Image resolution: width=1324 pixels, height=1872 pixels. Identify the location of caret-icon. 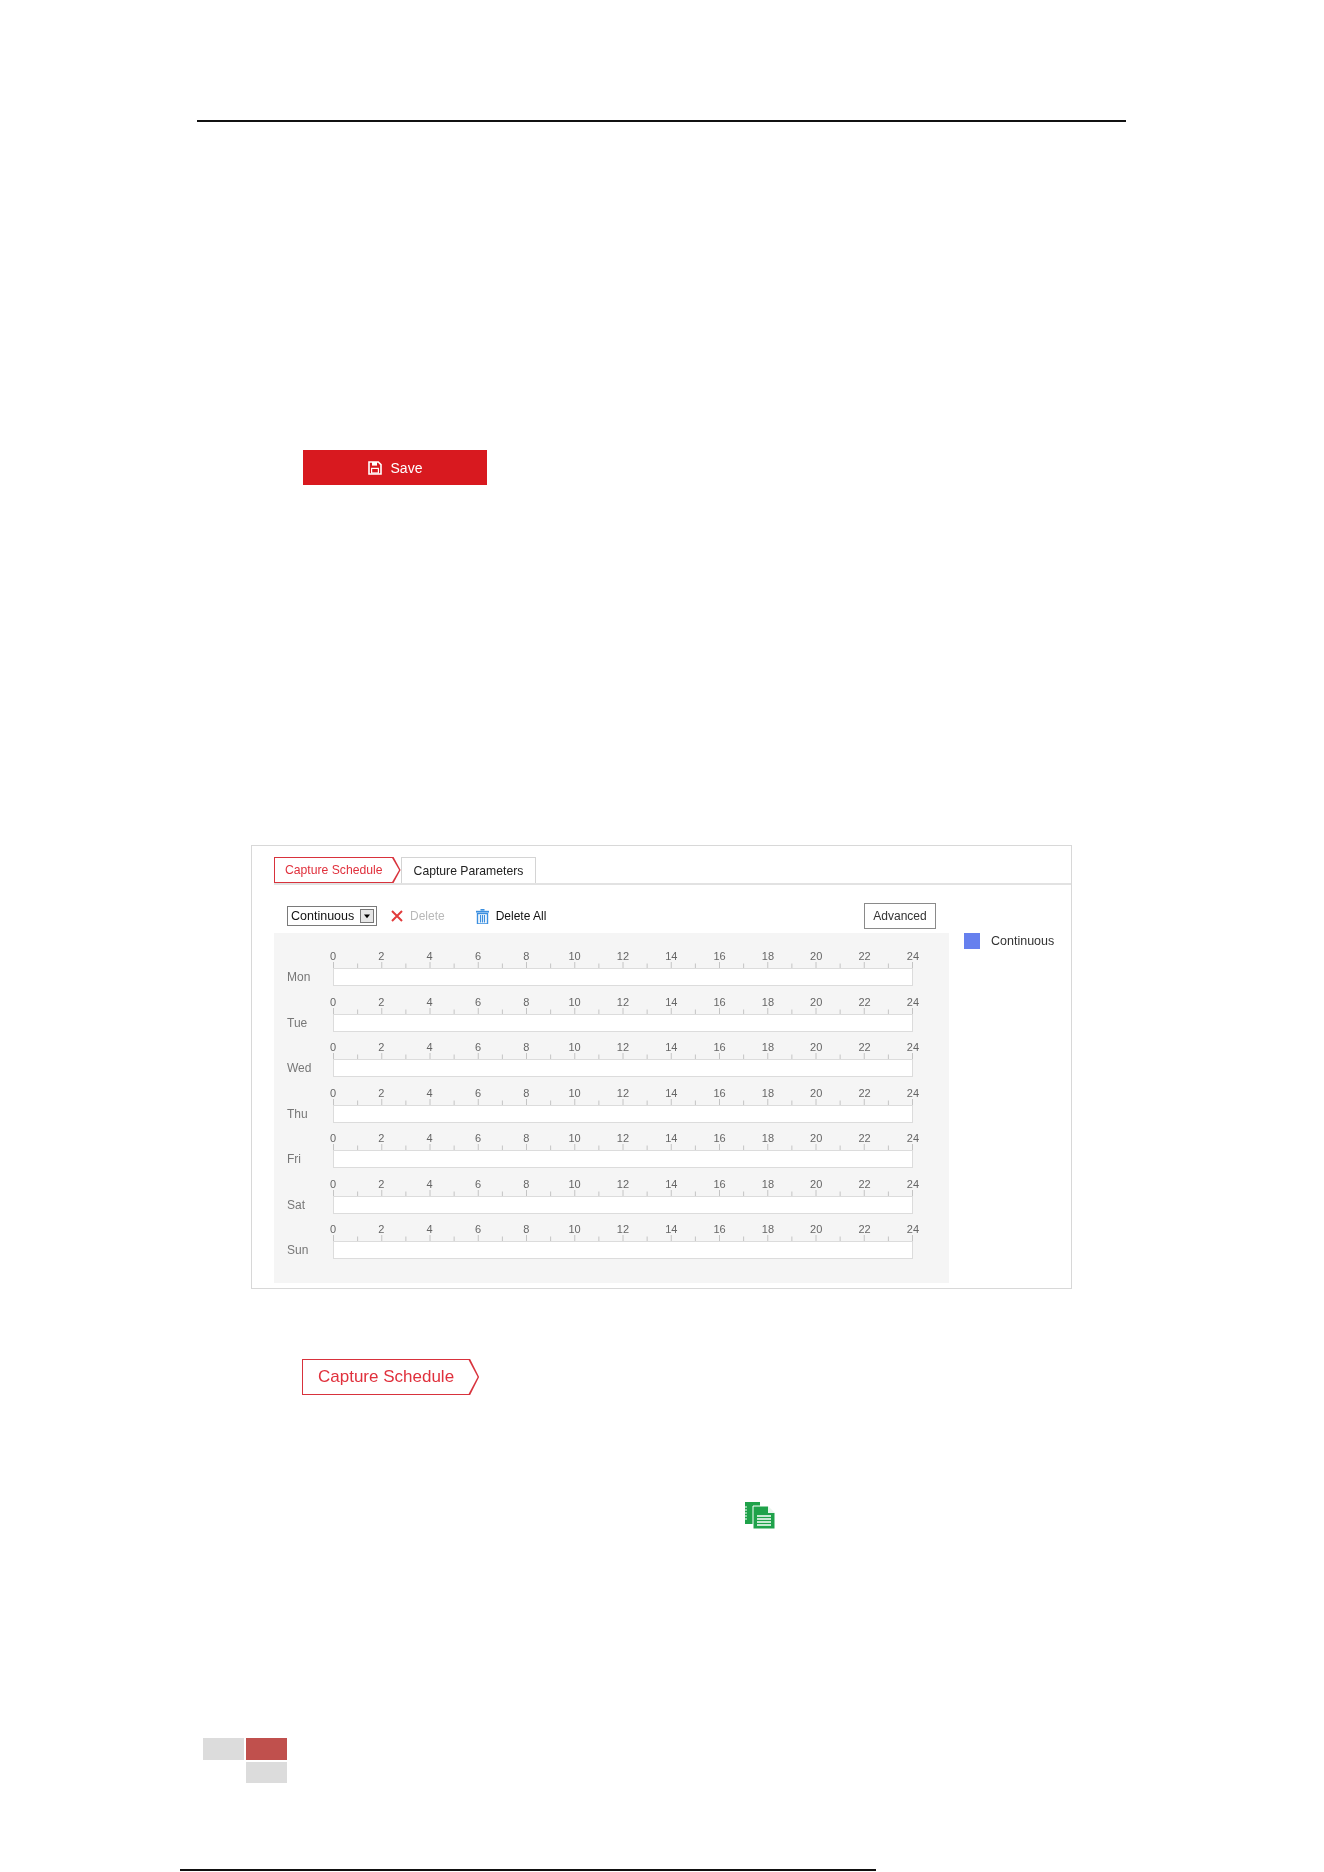
(367, 916).